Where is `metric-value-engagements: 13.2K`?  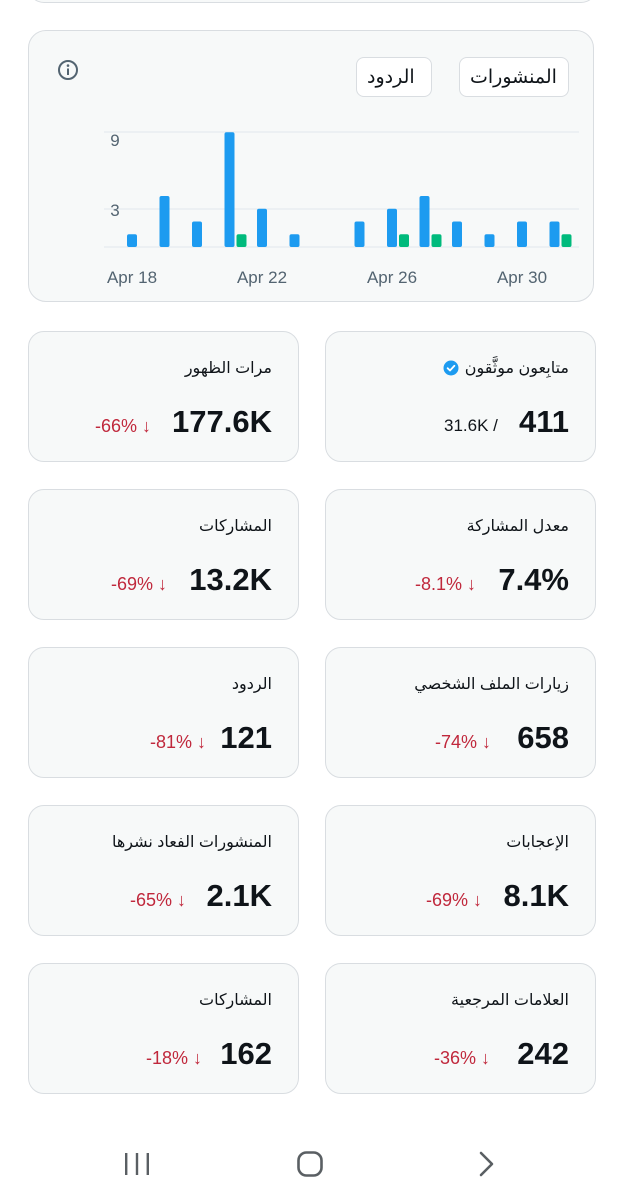
metric-value-engagements: 13.2K is located at coordinates (230, 579).